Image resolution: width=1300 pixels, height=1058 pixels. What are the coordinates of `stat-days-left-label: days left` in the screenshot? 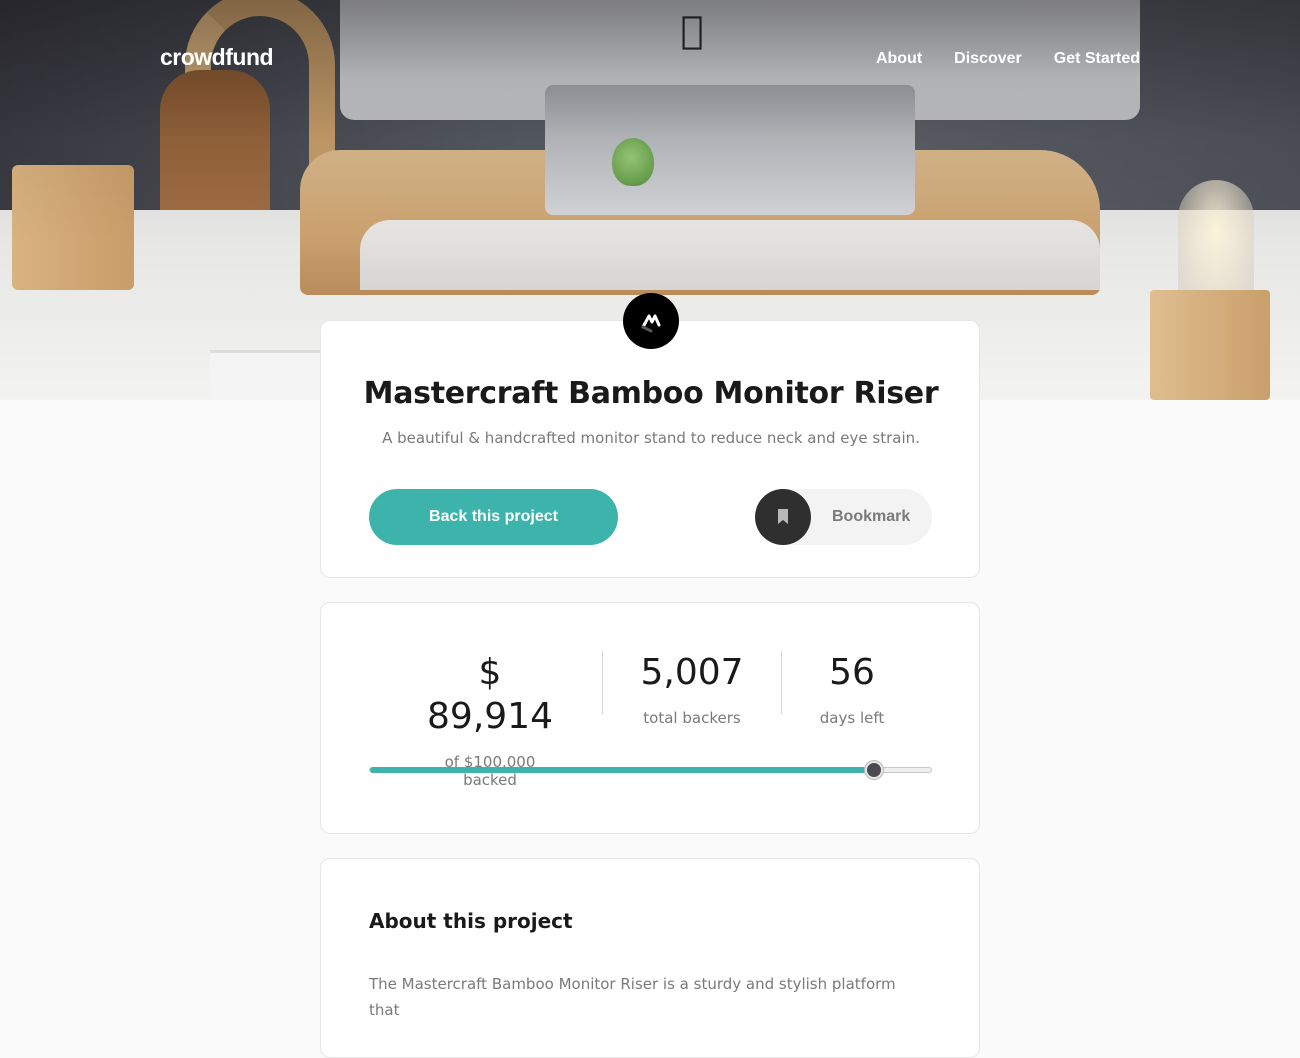 It's located at (852, 718).